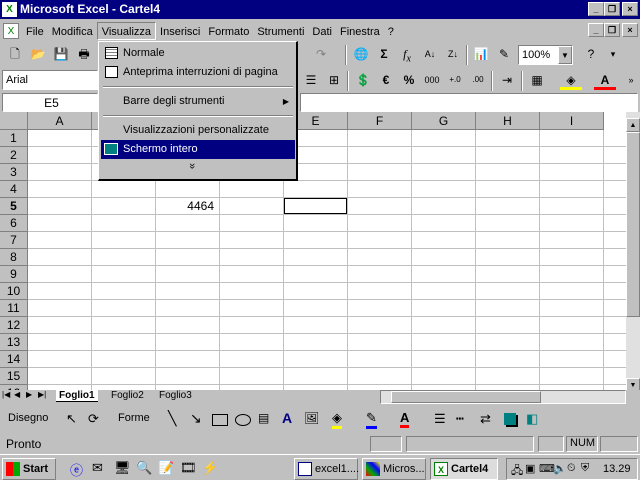 This screenshot has height=480, width=640. What do you see at coordinates (17, 394) in the screenshot?
I see `prev-sheet-icon: ◀` at bounding box center [17, 394].